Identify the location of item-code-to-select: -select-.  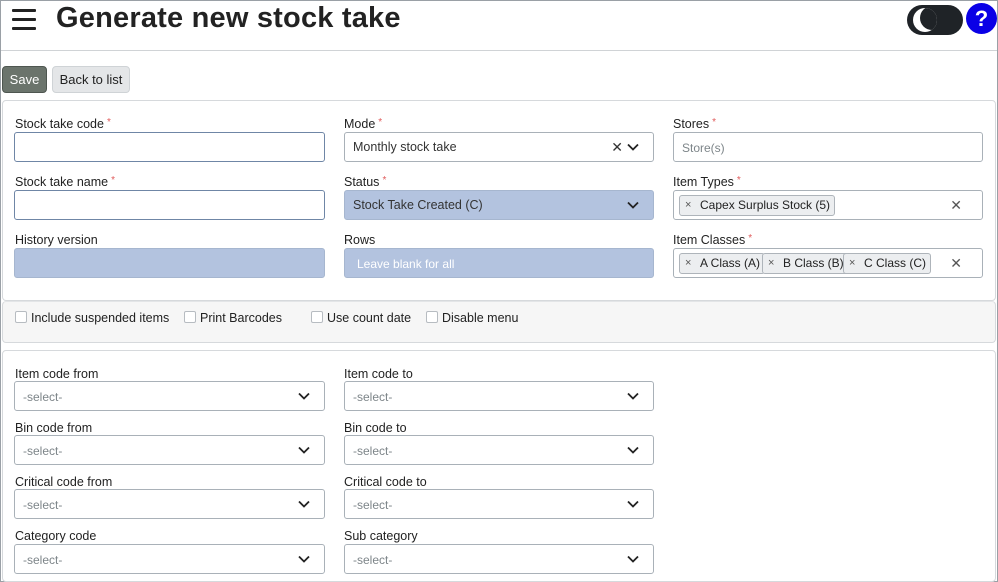
(499, 396).